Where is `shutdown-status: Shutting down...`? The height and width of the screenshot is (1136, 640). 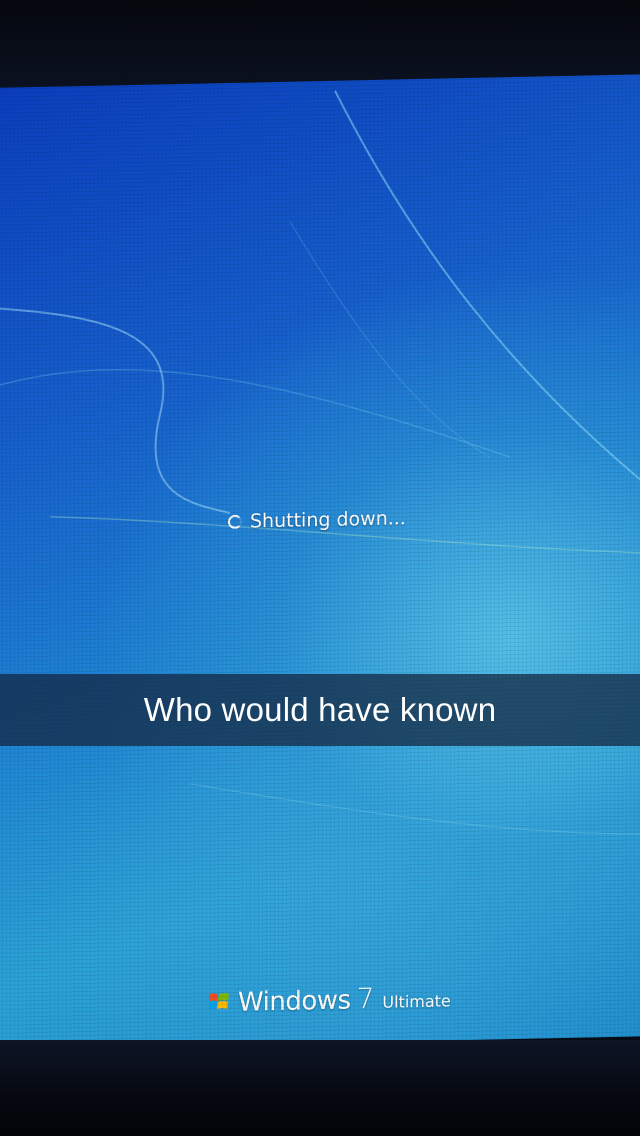 shutdown-status: Shutting down... is located at coordinates (317, 520).